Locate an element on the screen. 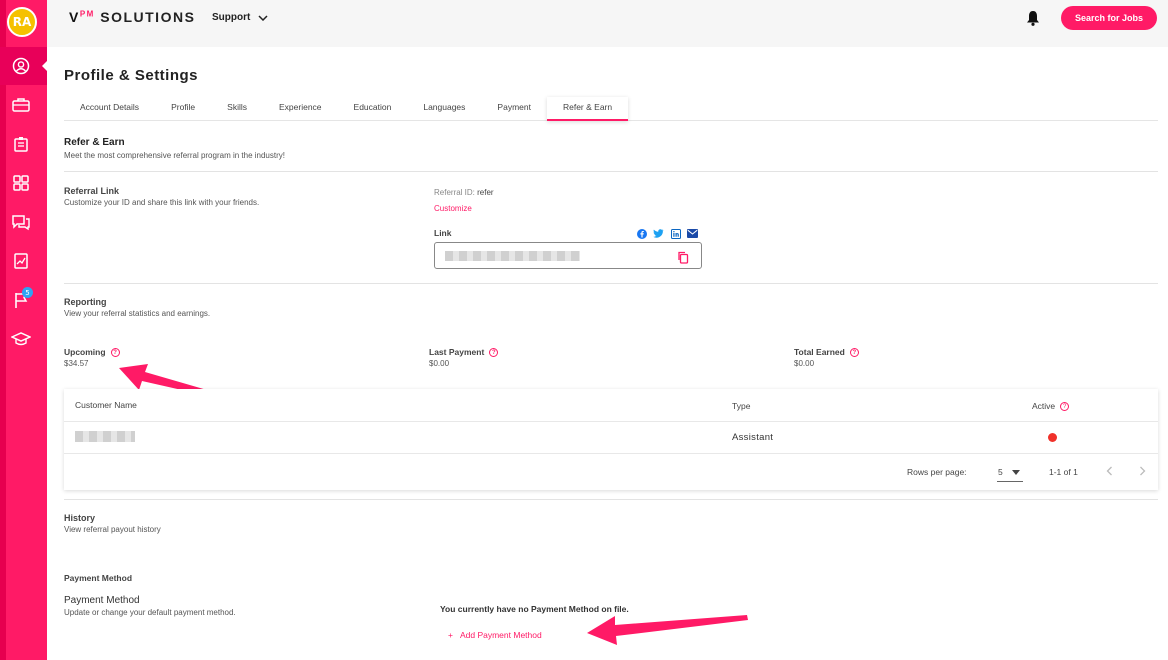 Image resolution: width=1168 pixels, height=660 pixels. support-dropdown: Support is located at coordinates (240, 17).